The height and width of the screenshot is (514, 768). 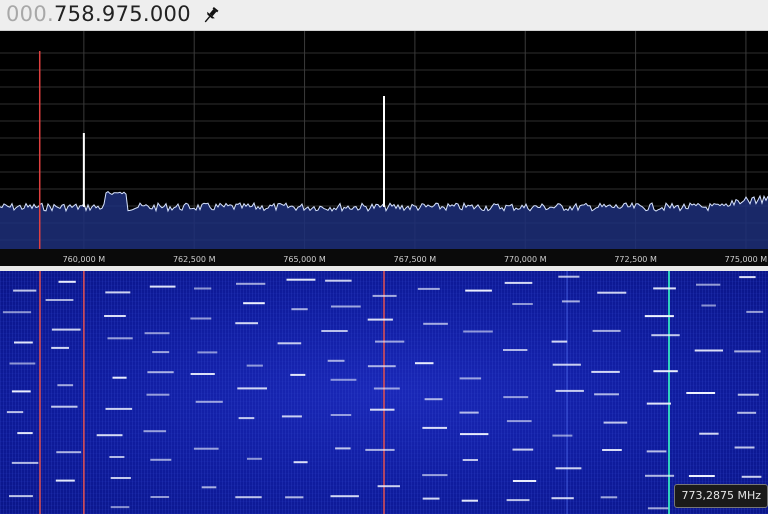 What do you see at coordinates (194, 259) in the screenshot?
I see `tick-label: 762,500 M` at bounding box center [194, 259].